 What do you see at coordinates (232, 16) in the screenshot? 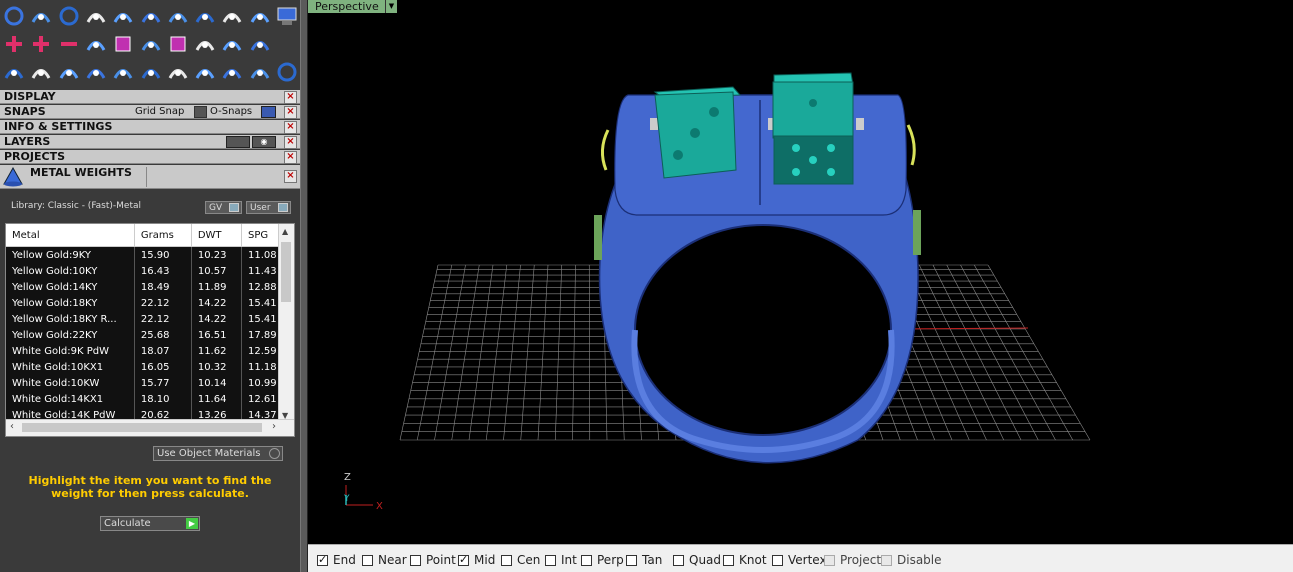
I see `gem-icon` at bounding box center [232, 16].